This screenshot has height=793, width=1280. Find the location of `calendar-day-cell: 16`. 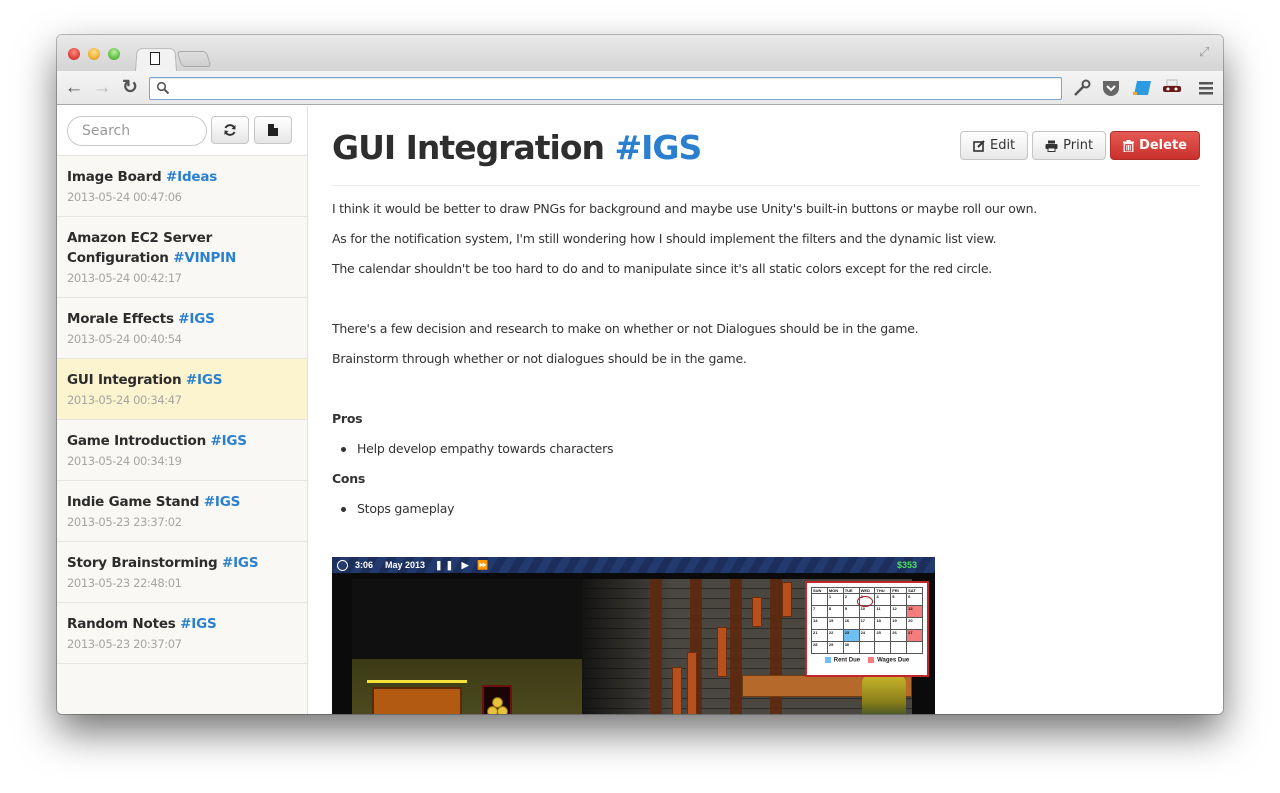

calendar-day-cell: 16 is located at coordinates (851, 624).